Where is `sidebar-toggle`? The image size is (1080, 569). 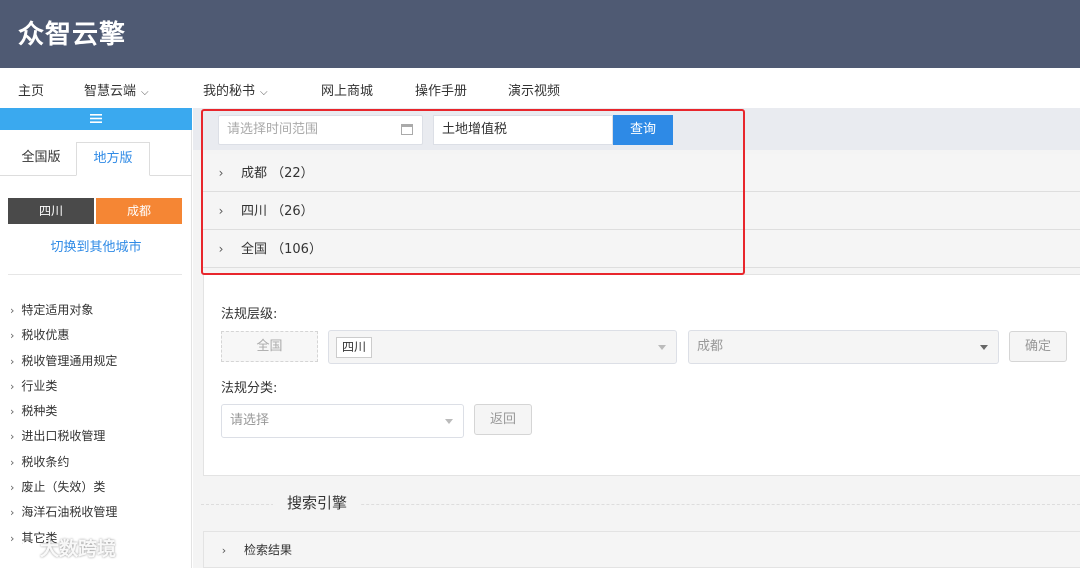 sidebar-toggle is located at coordinates (96, 119).